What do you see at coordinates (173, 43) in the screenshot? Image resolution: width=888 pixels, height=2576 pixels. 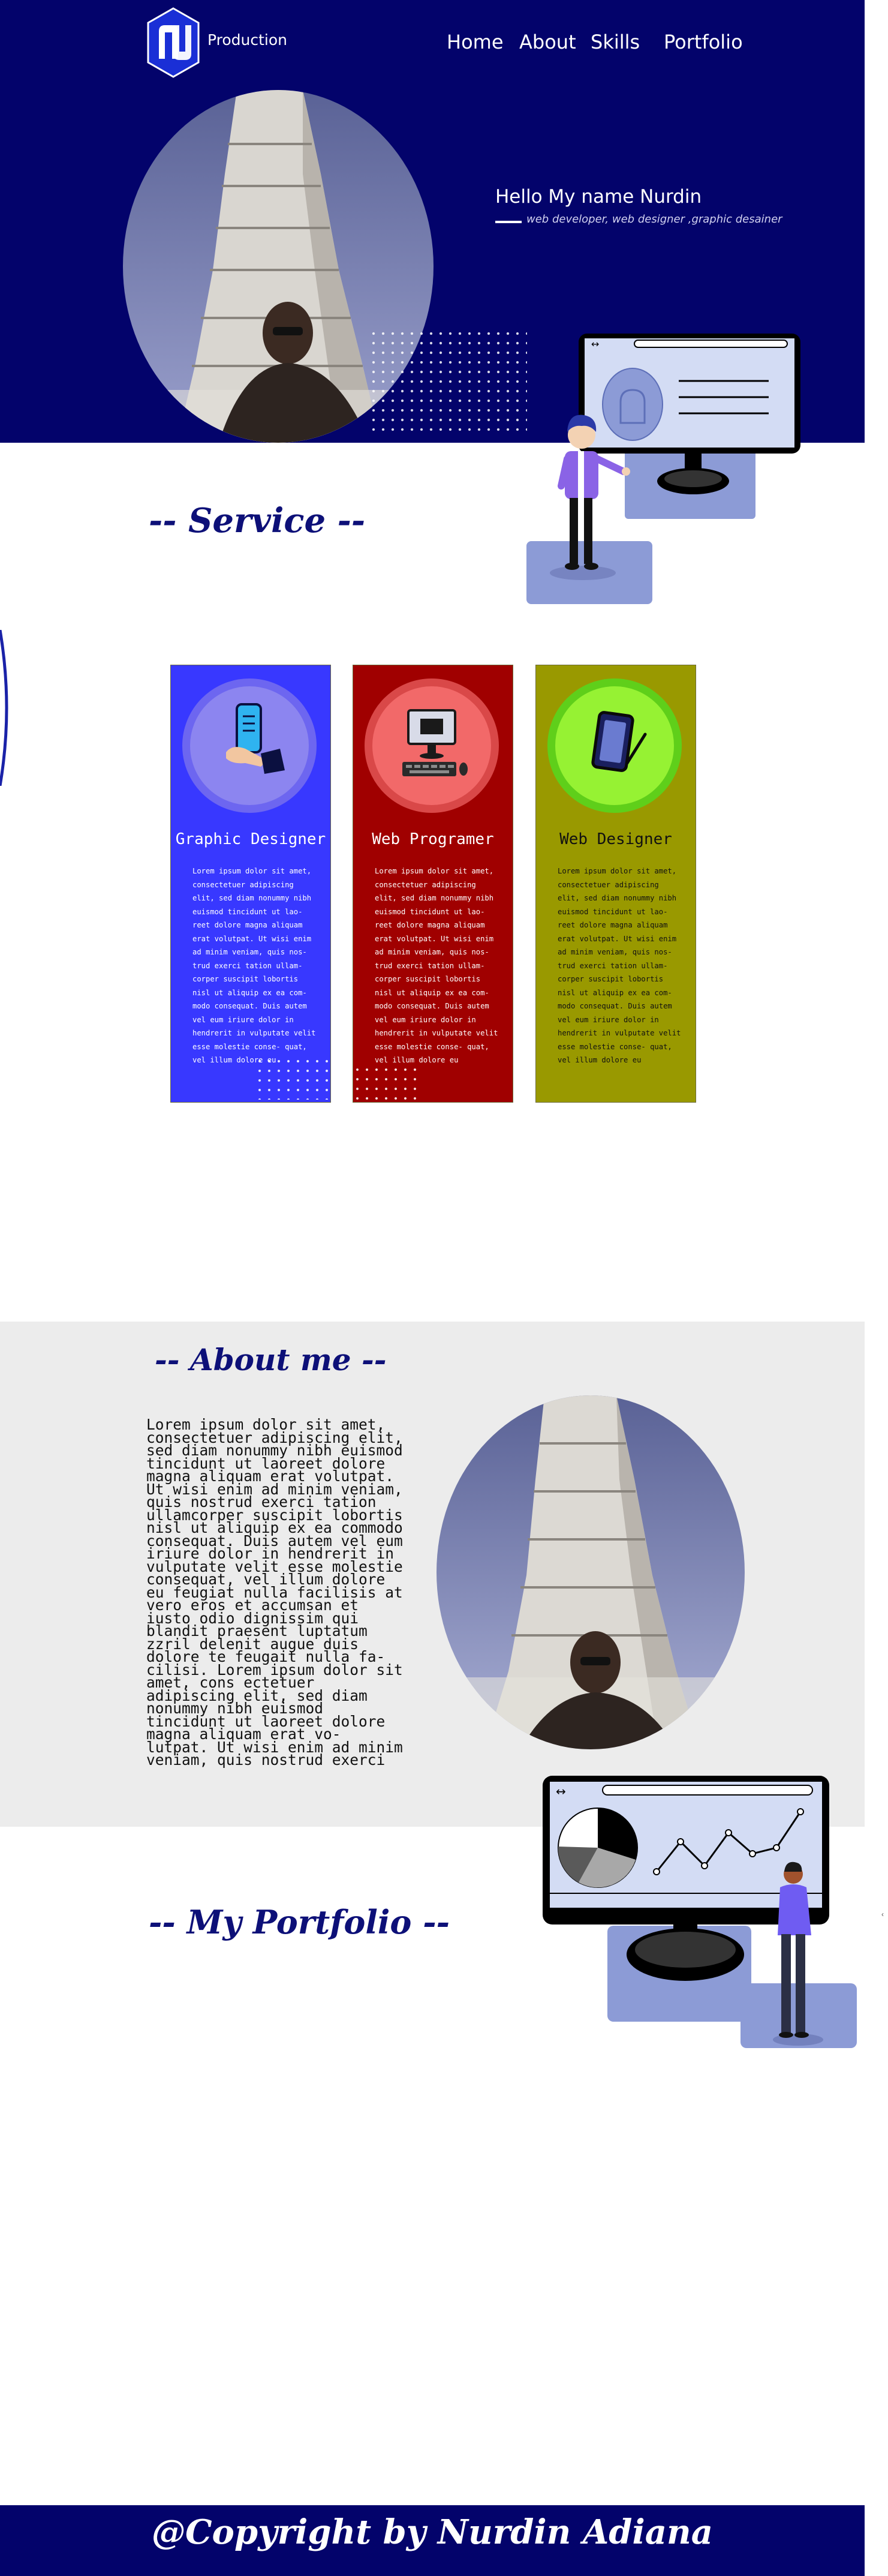 I see `brand-logo-icon` at bounding box center [173, 43].